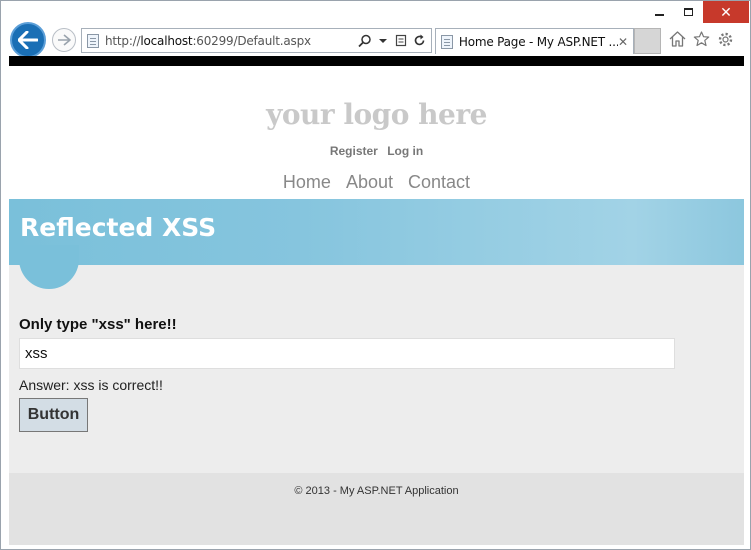  Describe the element at coordinates (677, 39) in the screenshot. I see `home-icon` at that location.